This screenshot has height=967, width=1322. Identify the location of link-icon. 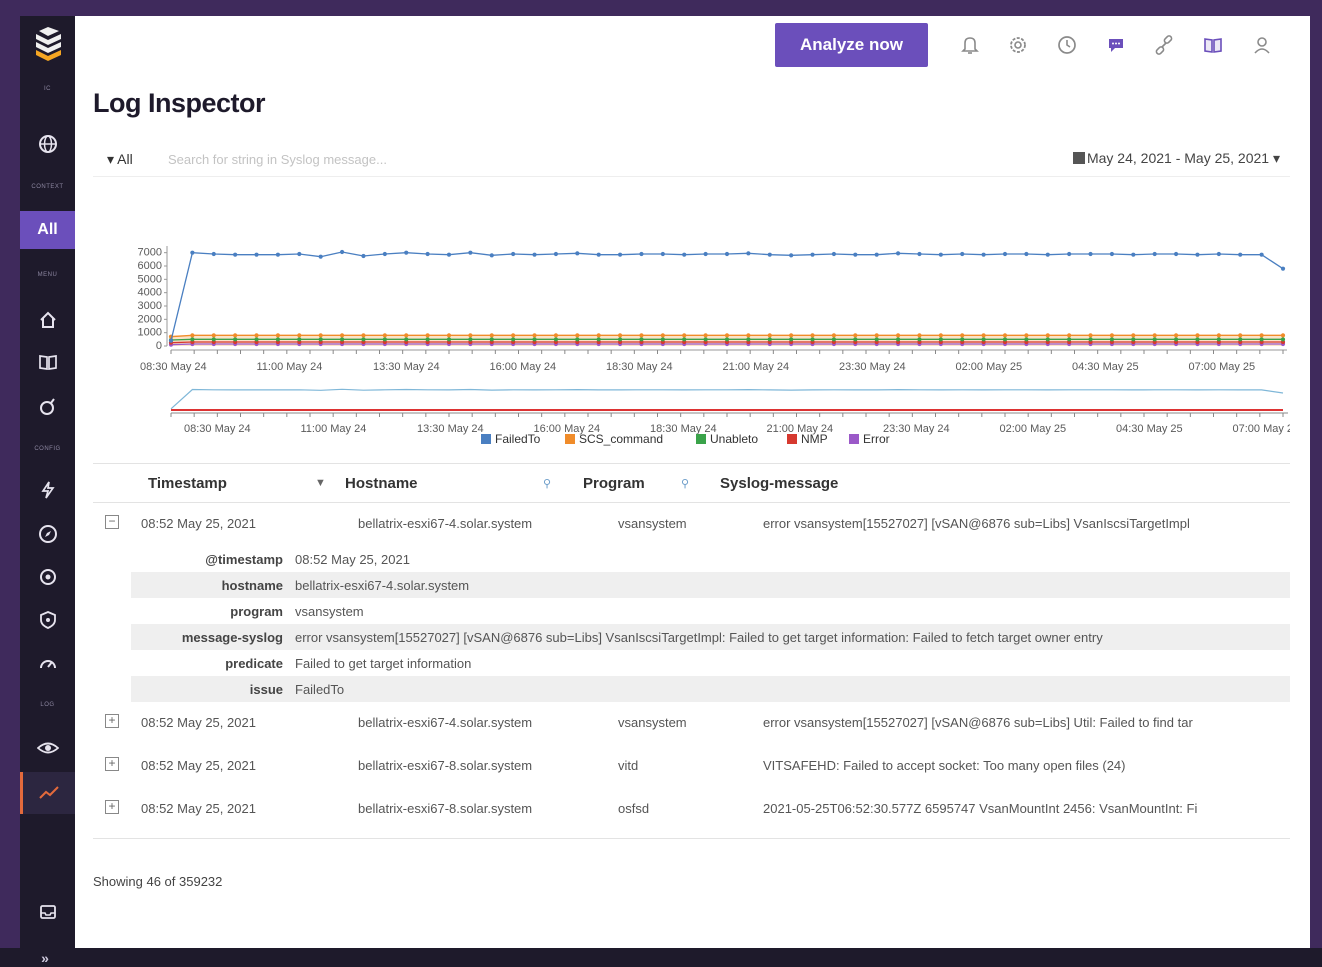
(1164, 45).